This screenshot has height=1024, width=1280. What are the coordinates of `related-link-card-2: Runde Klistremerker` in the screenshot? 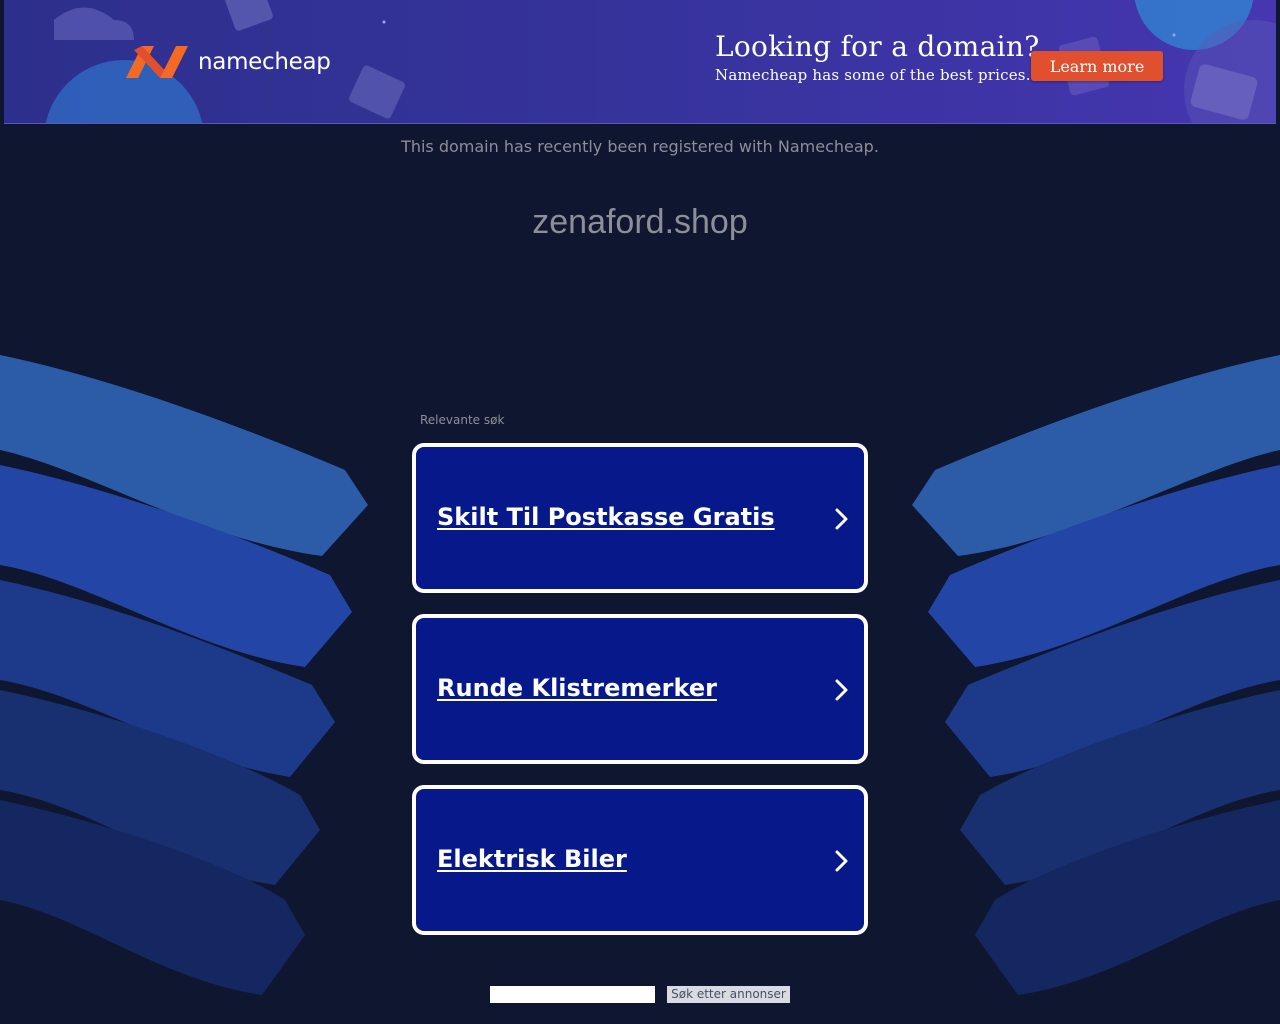 It's located at (640, 689).